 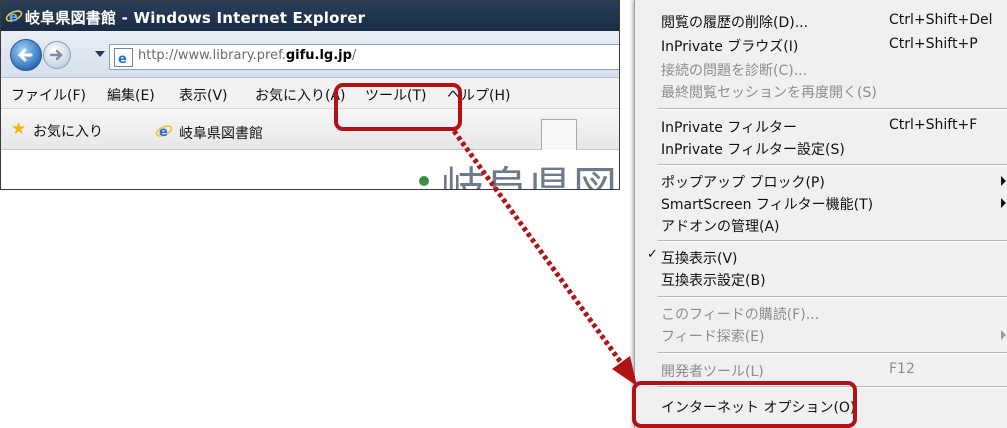 I want to click on dotted-arrow-line, so click(x=538, y=247).